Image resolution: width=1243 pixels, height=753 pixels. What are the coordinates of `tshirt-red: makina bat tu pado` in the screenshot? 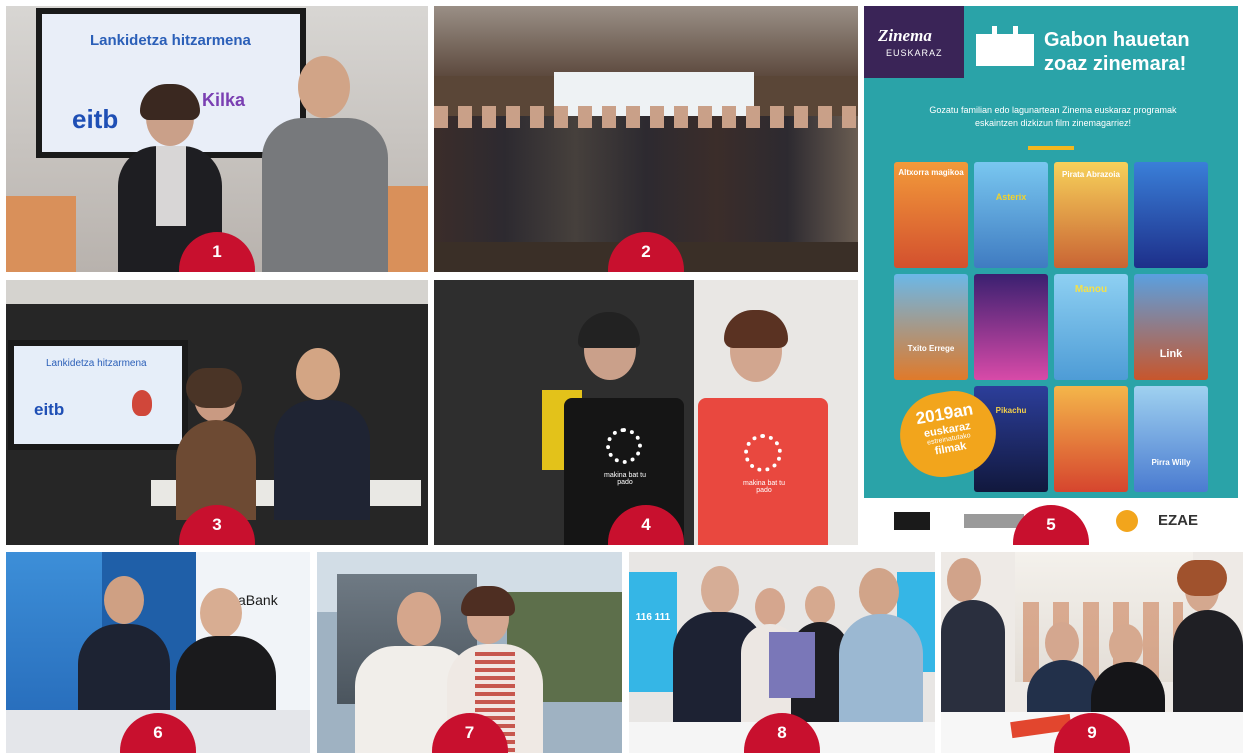 It's located at (763, 471).